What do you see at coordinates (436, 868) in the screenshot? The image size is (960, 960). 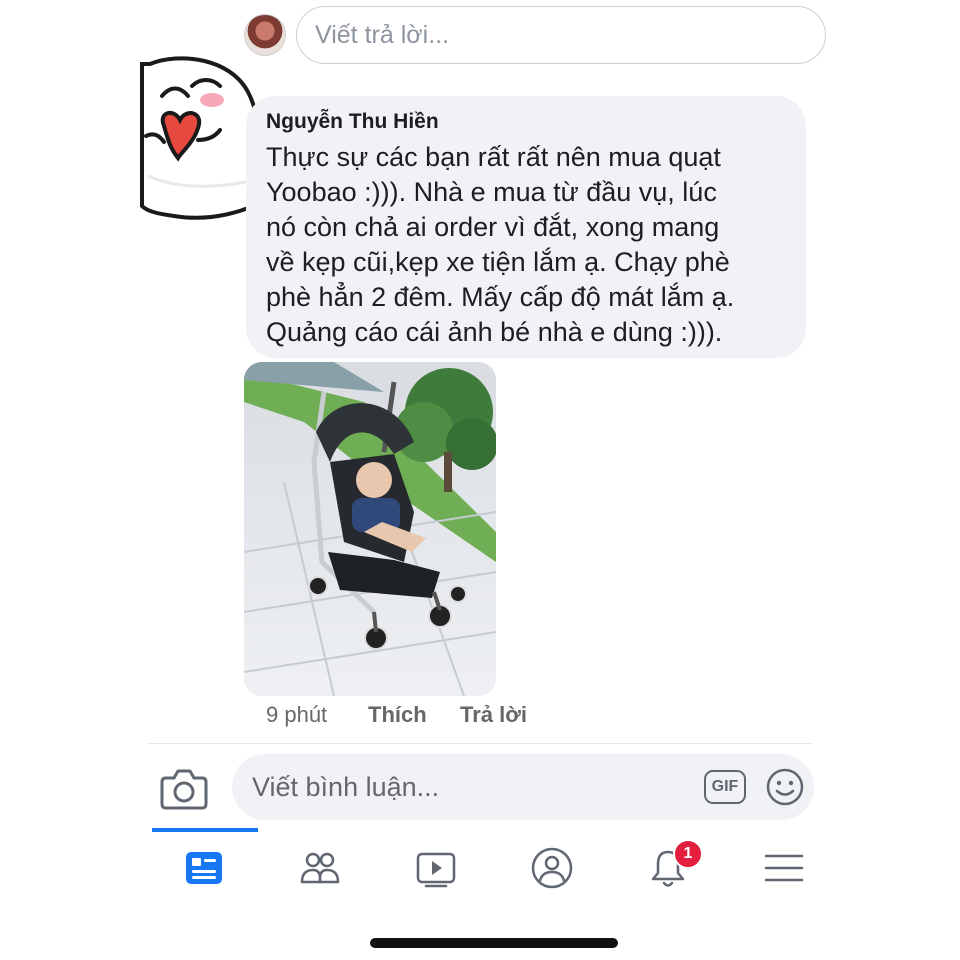 I see `watch-icon` at bounding box center [436, 868].